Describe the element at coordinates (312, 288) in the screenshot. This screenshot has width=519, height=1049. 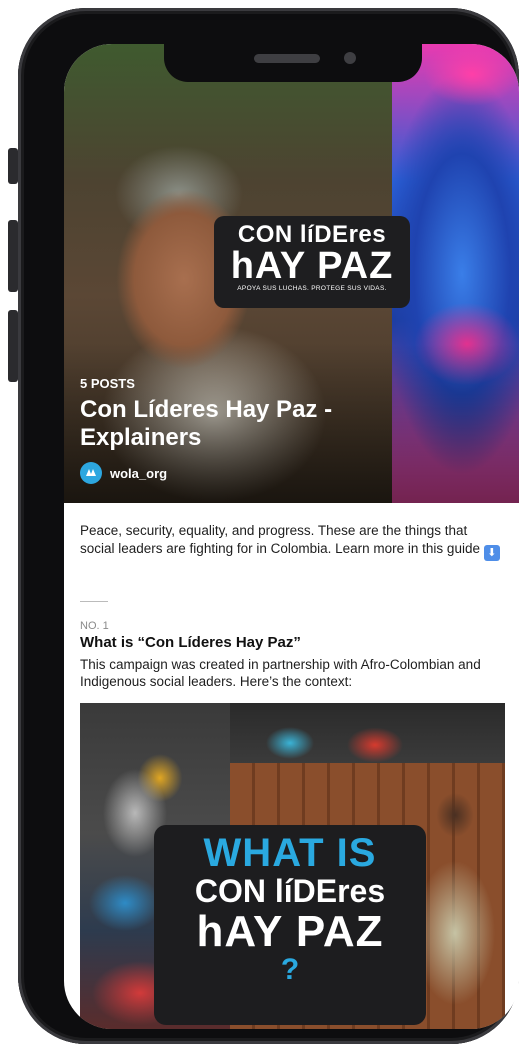
I see `logo-tagline: APOYA SUS LUCHAS. PROTEGE SUS VIDAS.` at that location.